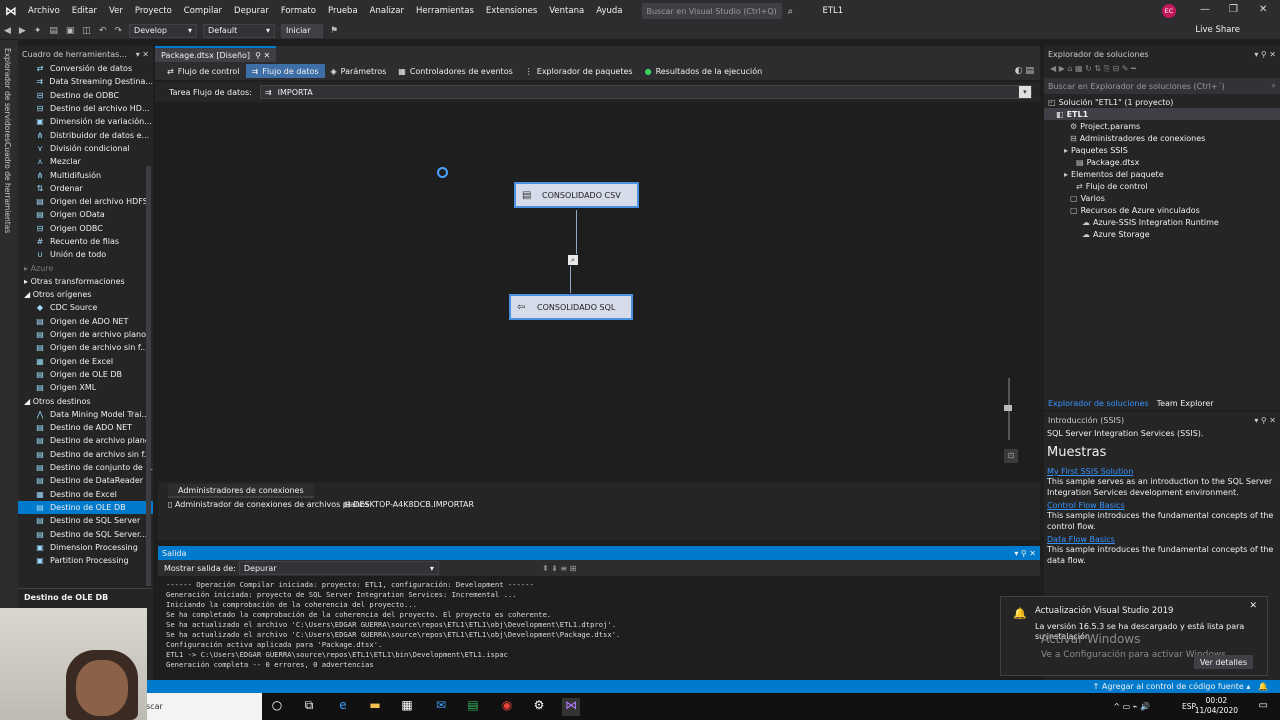 The image size is (1280, 720). What do you see at coordinates (1162, 538) in the screenshot?
I see `sample-link: Data Flow Basics` at bounding box center [1162, 538].